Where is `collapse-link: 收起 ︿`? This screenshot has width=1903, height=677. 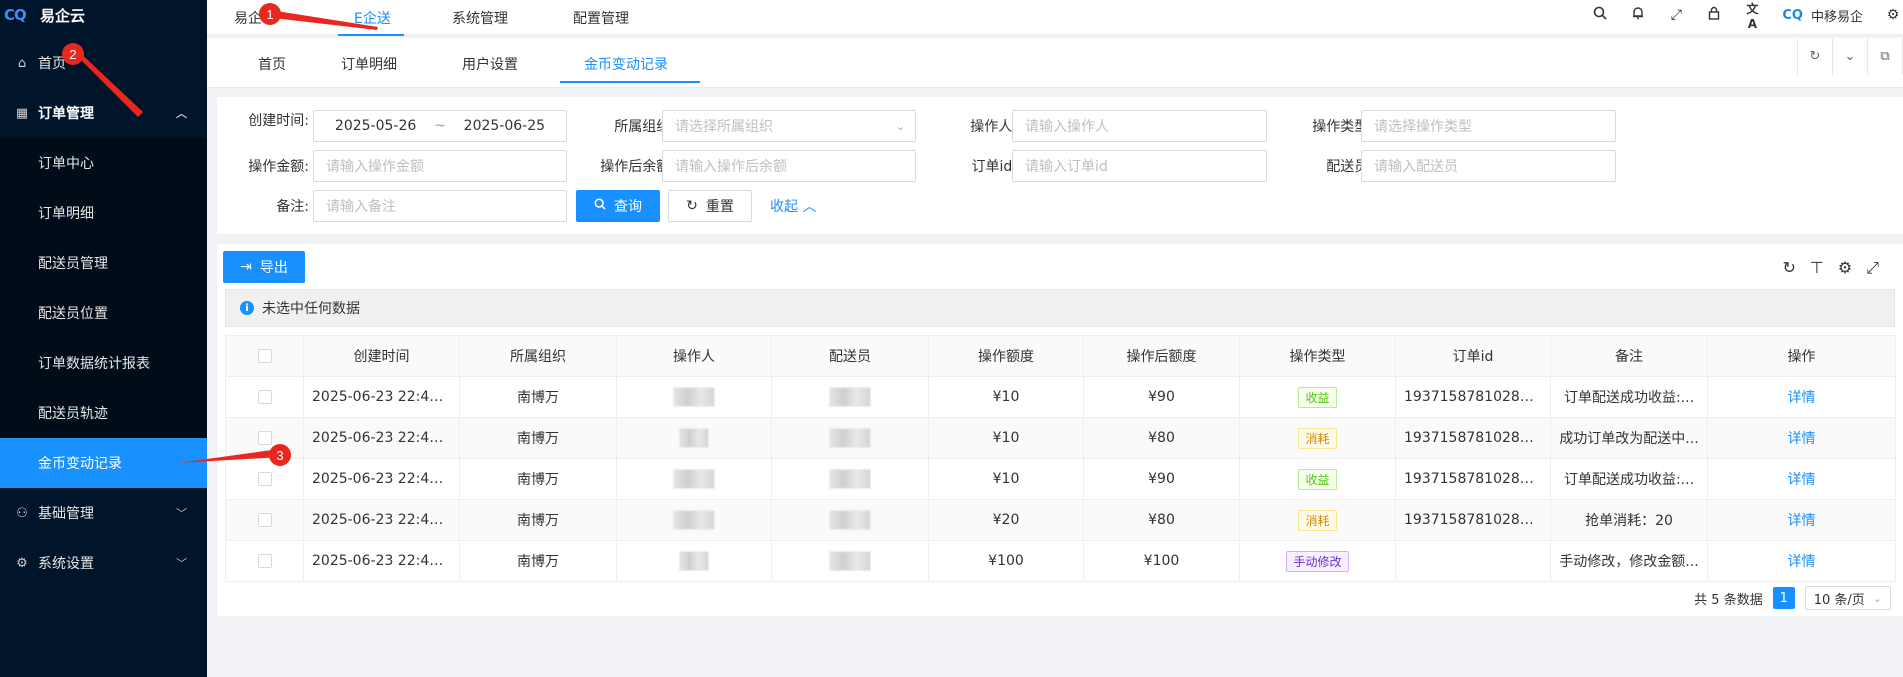 collapse-link: 收起 ︿ is located at coordinates (793, 206).